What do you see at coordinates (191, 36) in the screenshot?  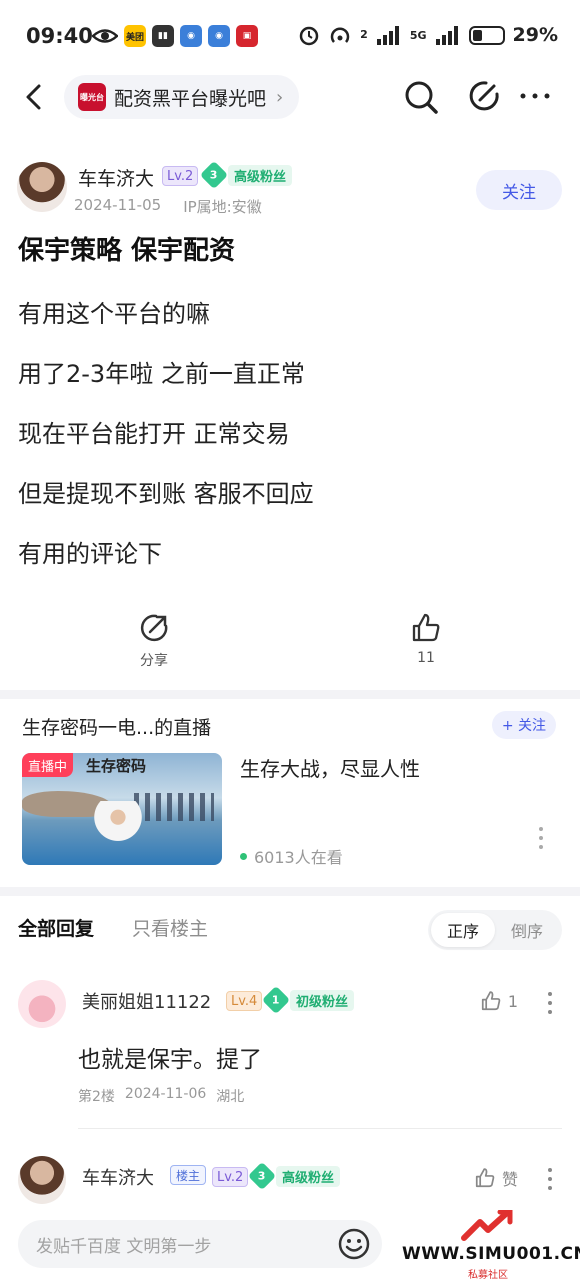 I see `app-icon-blue-1: ◉` at bounding box center [191, 36].